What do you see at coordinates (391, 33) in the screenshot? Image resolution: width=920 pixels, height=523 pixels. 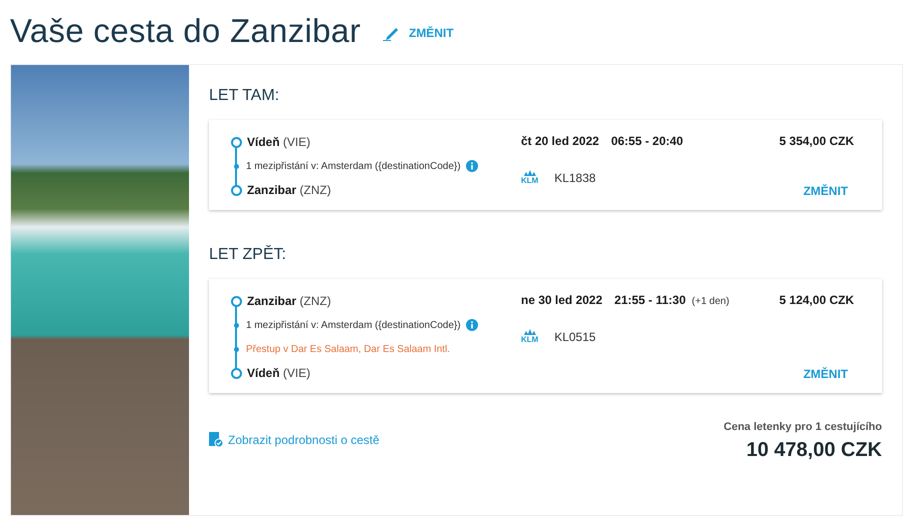 I see `pencil-icon` at bounding box center [391, 33].